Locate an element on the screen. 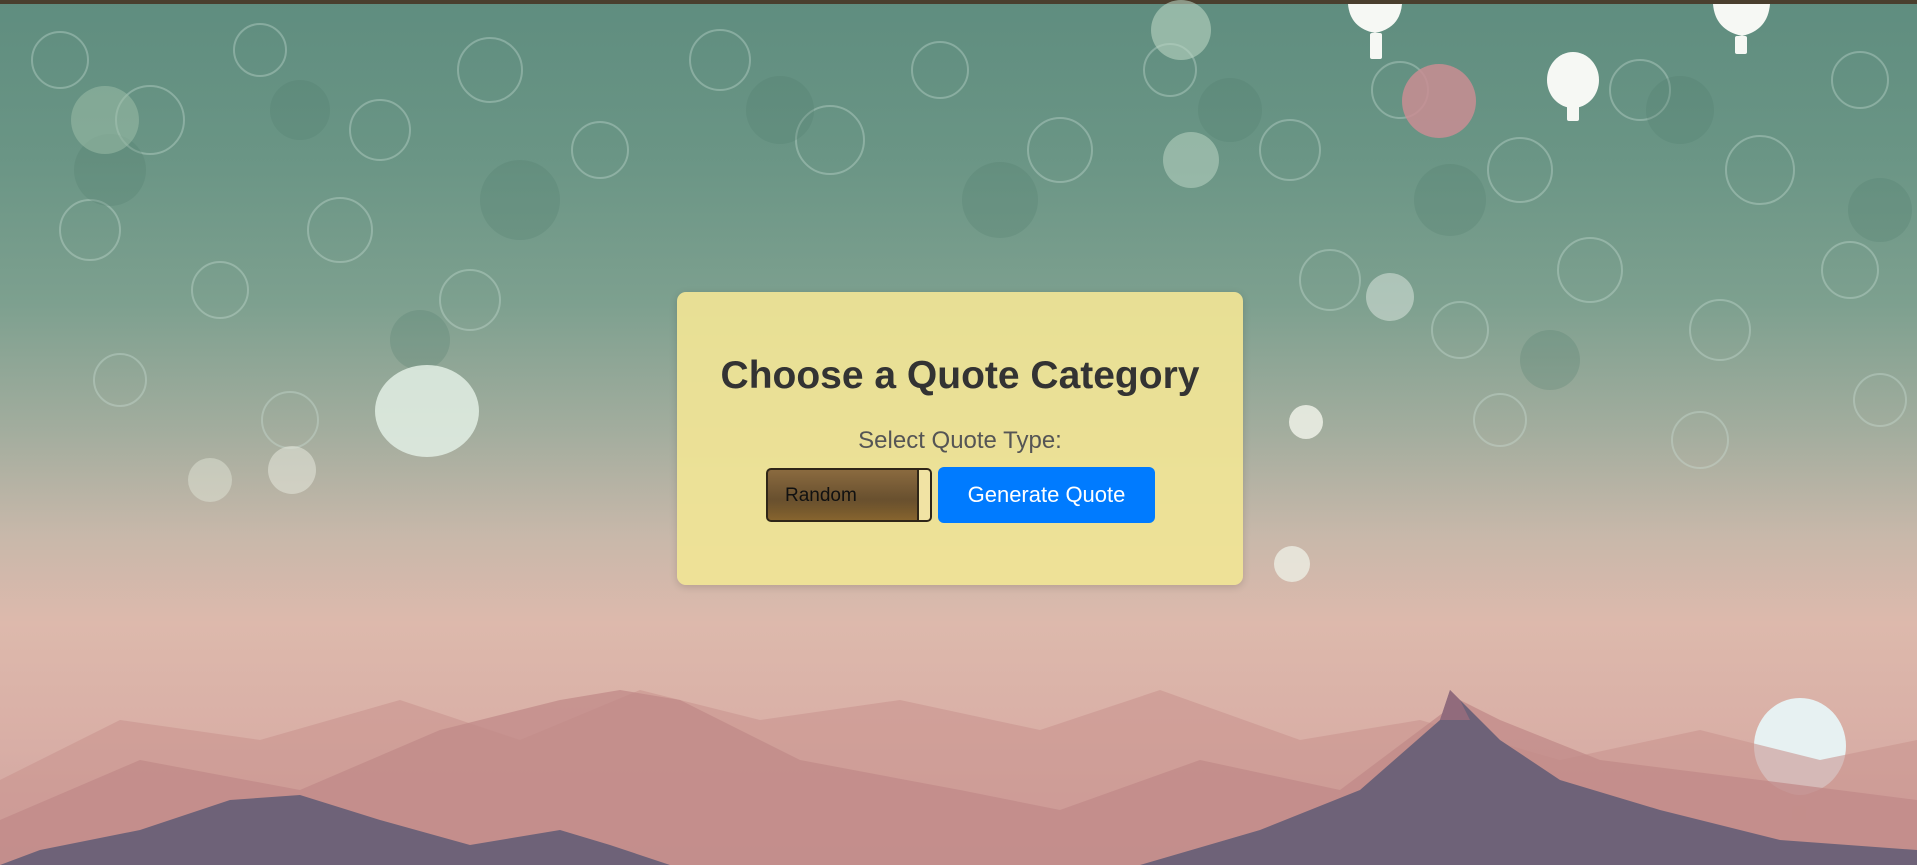 Image resolution: width=1917 pixels, height=865 pixels. page-title: Choose a Quote Category is located at coordinates (960, 375).